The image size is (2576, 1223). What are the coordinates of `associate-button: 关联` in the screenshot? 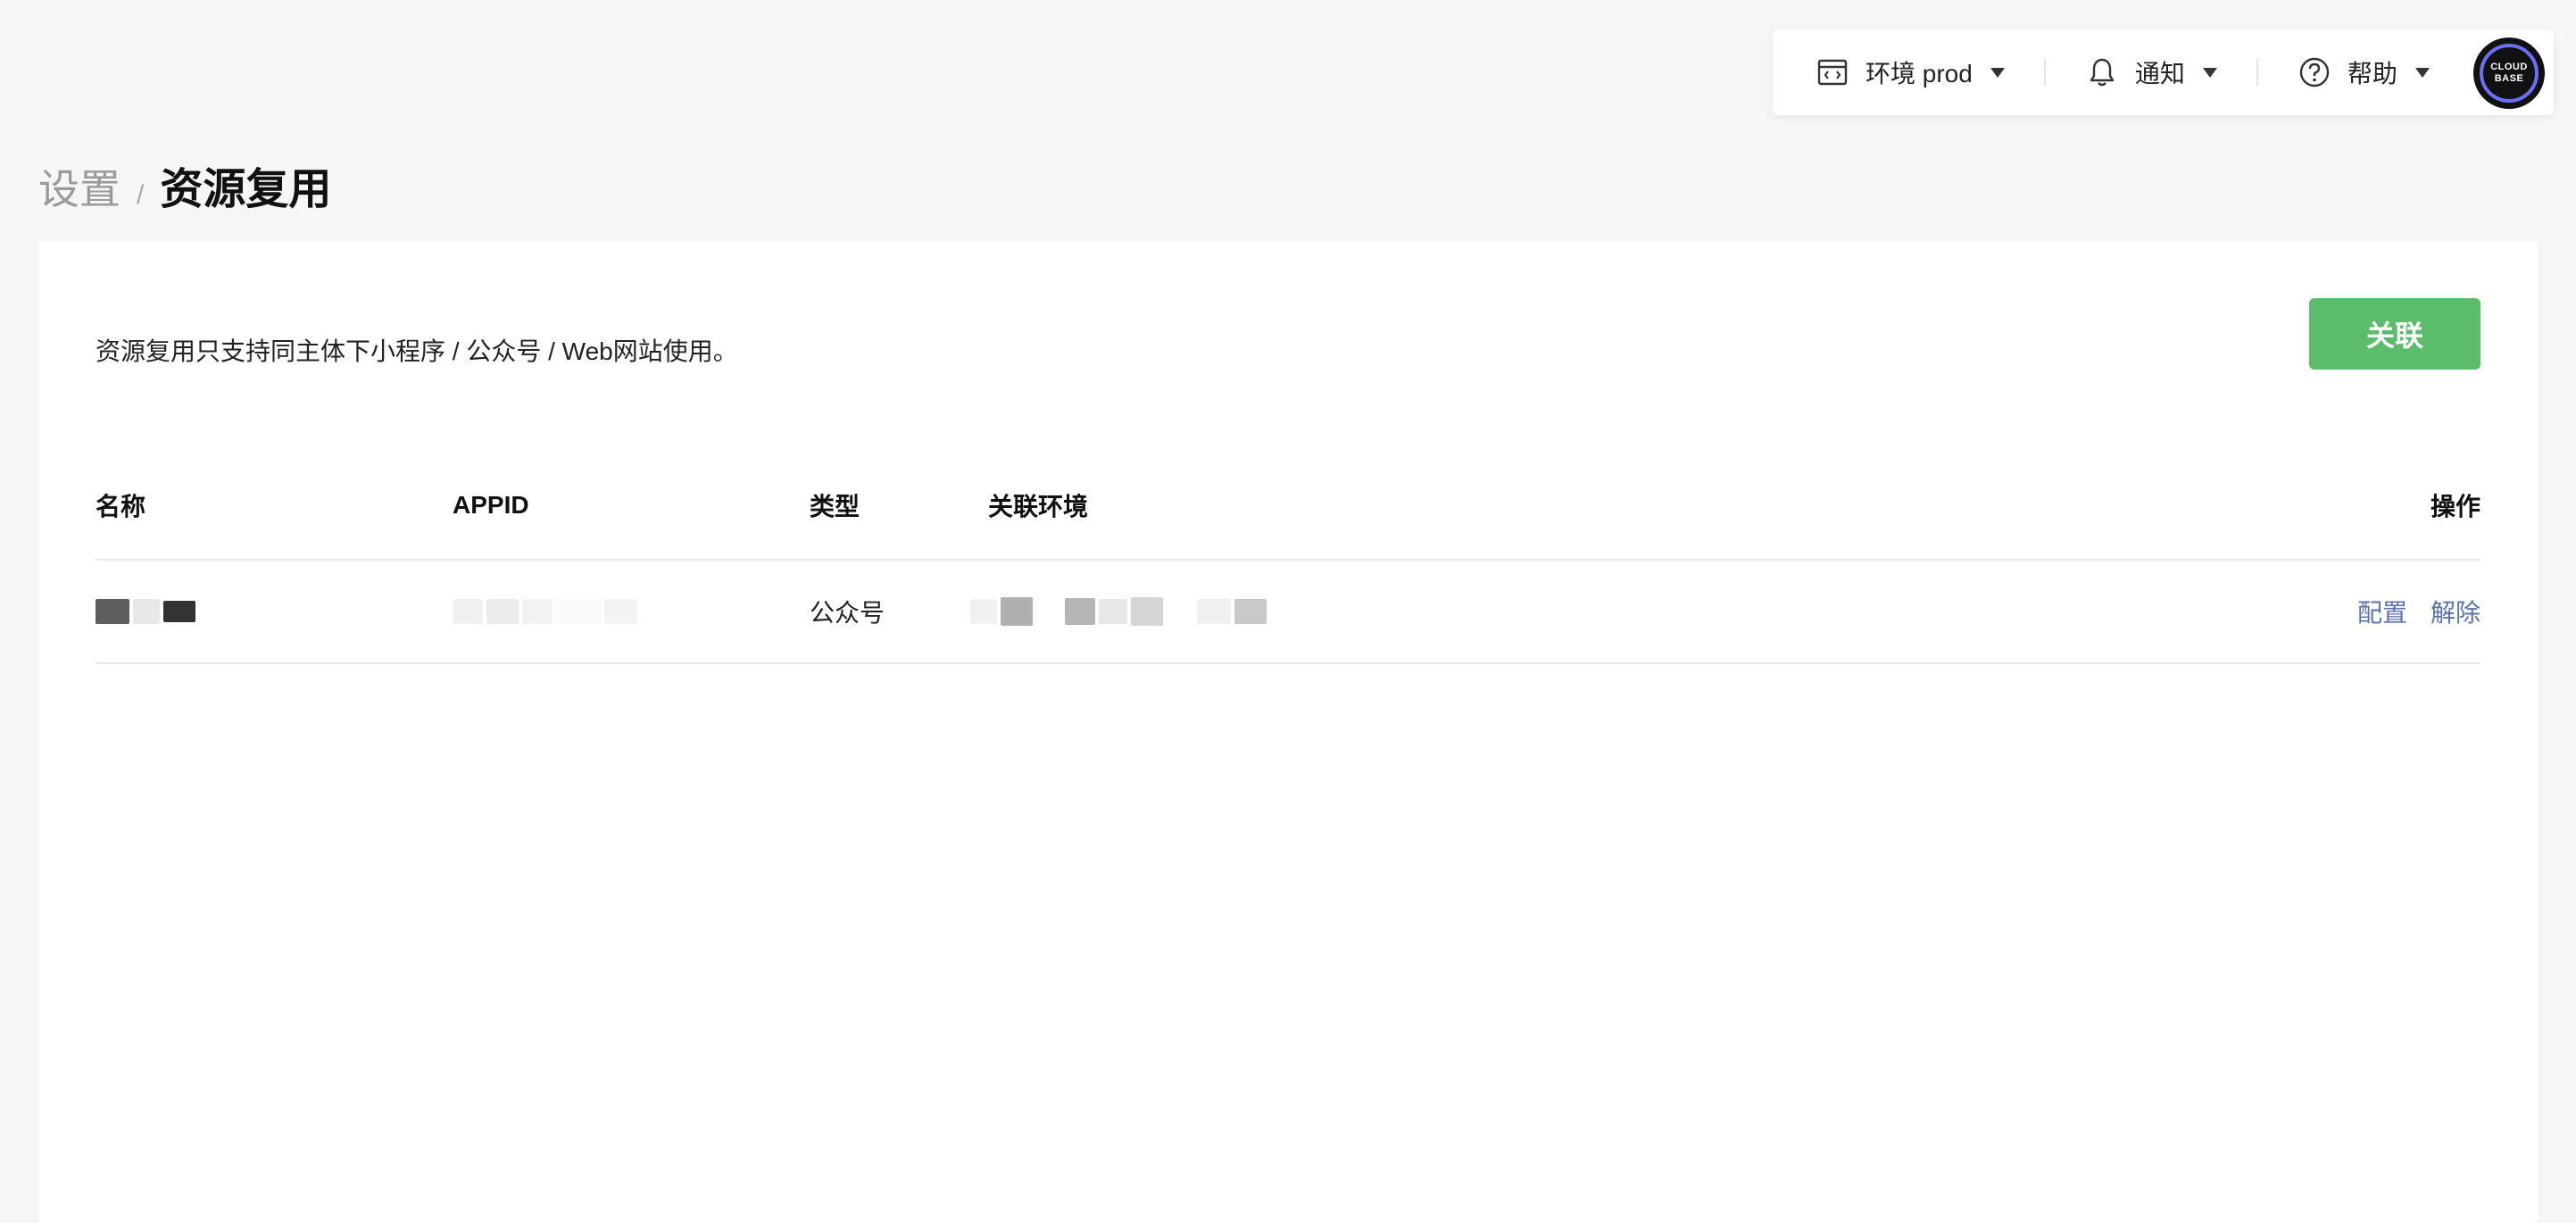 It's located at (2395, 334).